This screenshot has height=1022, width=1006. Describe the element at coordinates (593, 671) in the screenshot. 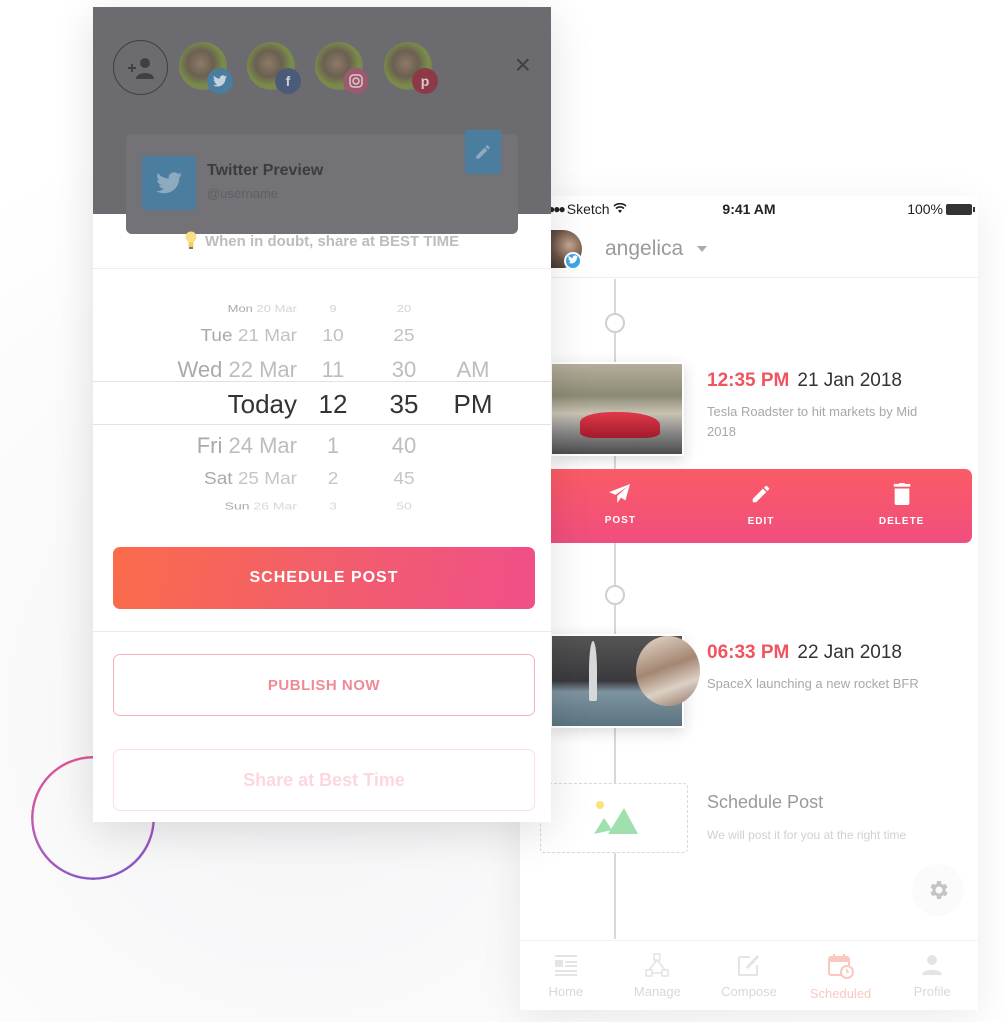

I see `rocket-image` at that location.